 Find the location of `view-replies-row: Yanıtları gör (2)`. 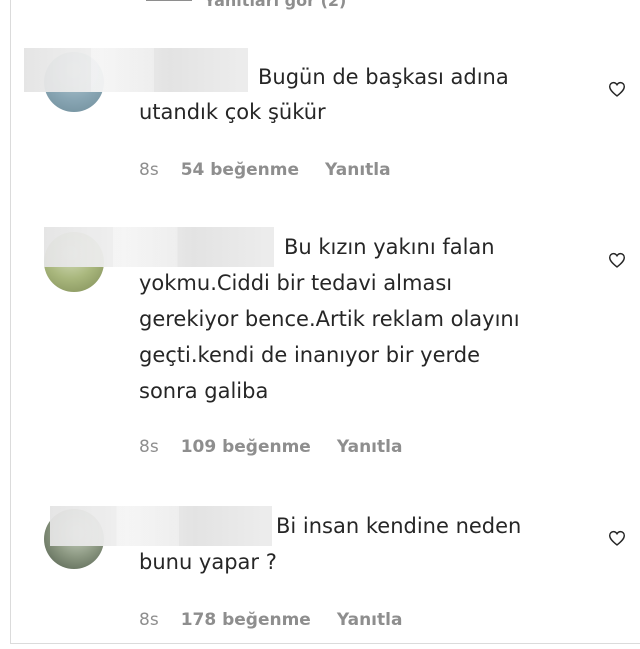

view-replies-row: Yanıtları gör (2) is located at coordinates (246, 5).